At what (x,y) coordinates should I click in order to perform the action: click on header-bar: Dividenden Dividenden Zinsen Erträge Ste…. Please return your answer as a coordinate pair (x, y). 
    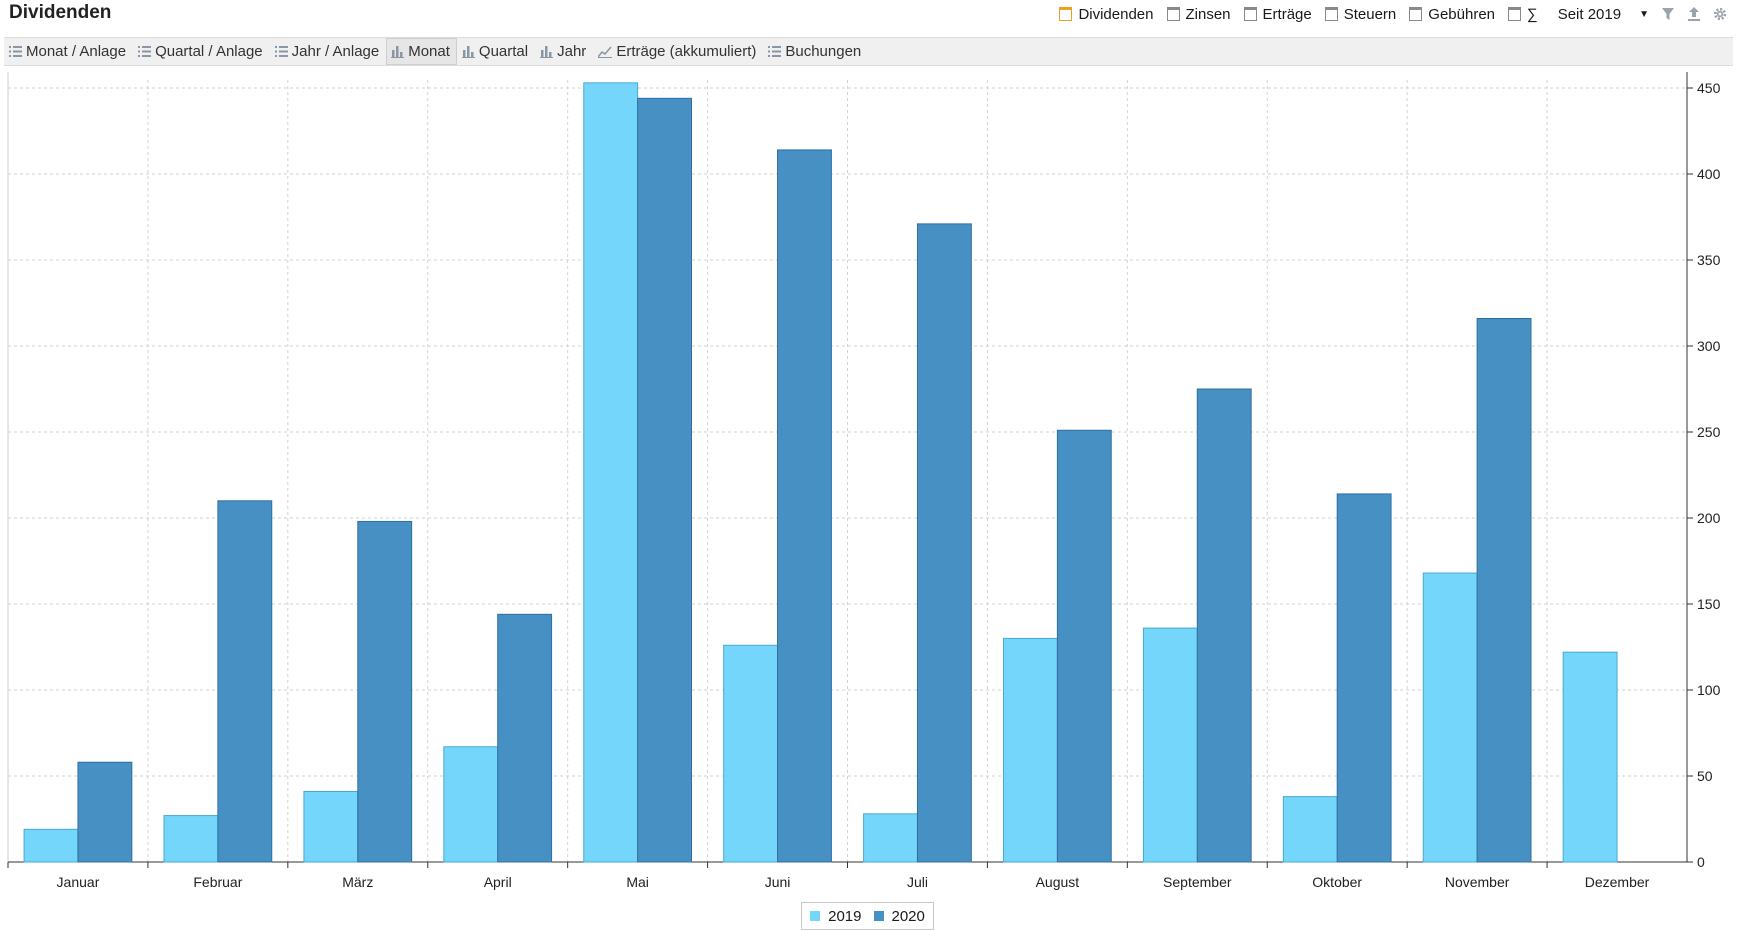
    Looking at the image, I should click on (868, 17).